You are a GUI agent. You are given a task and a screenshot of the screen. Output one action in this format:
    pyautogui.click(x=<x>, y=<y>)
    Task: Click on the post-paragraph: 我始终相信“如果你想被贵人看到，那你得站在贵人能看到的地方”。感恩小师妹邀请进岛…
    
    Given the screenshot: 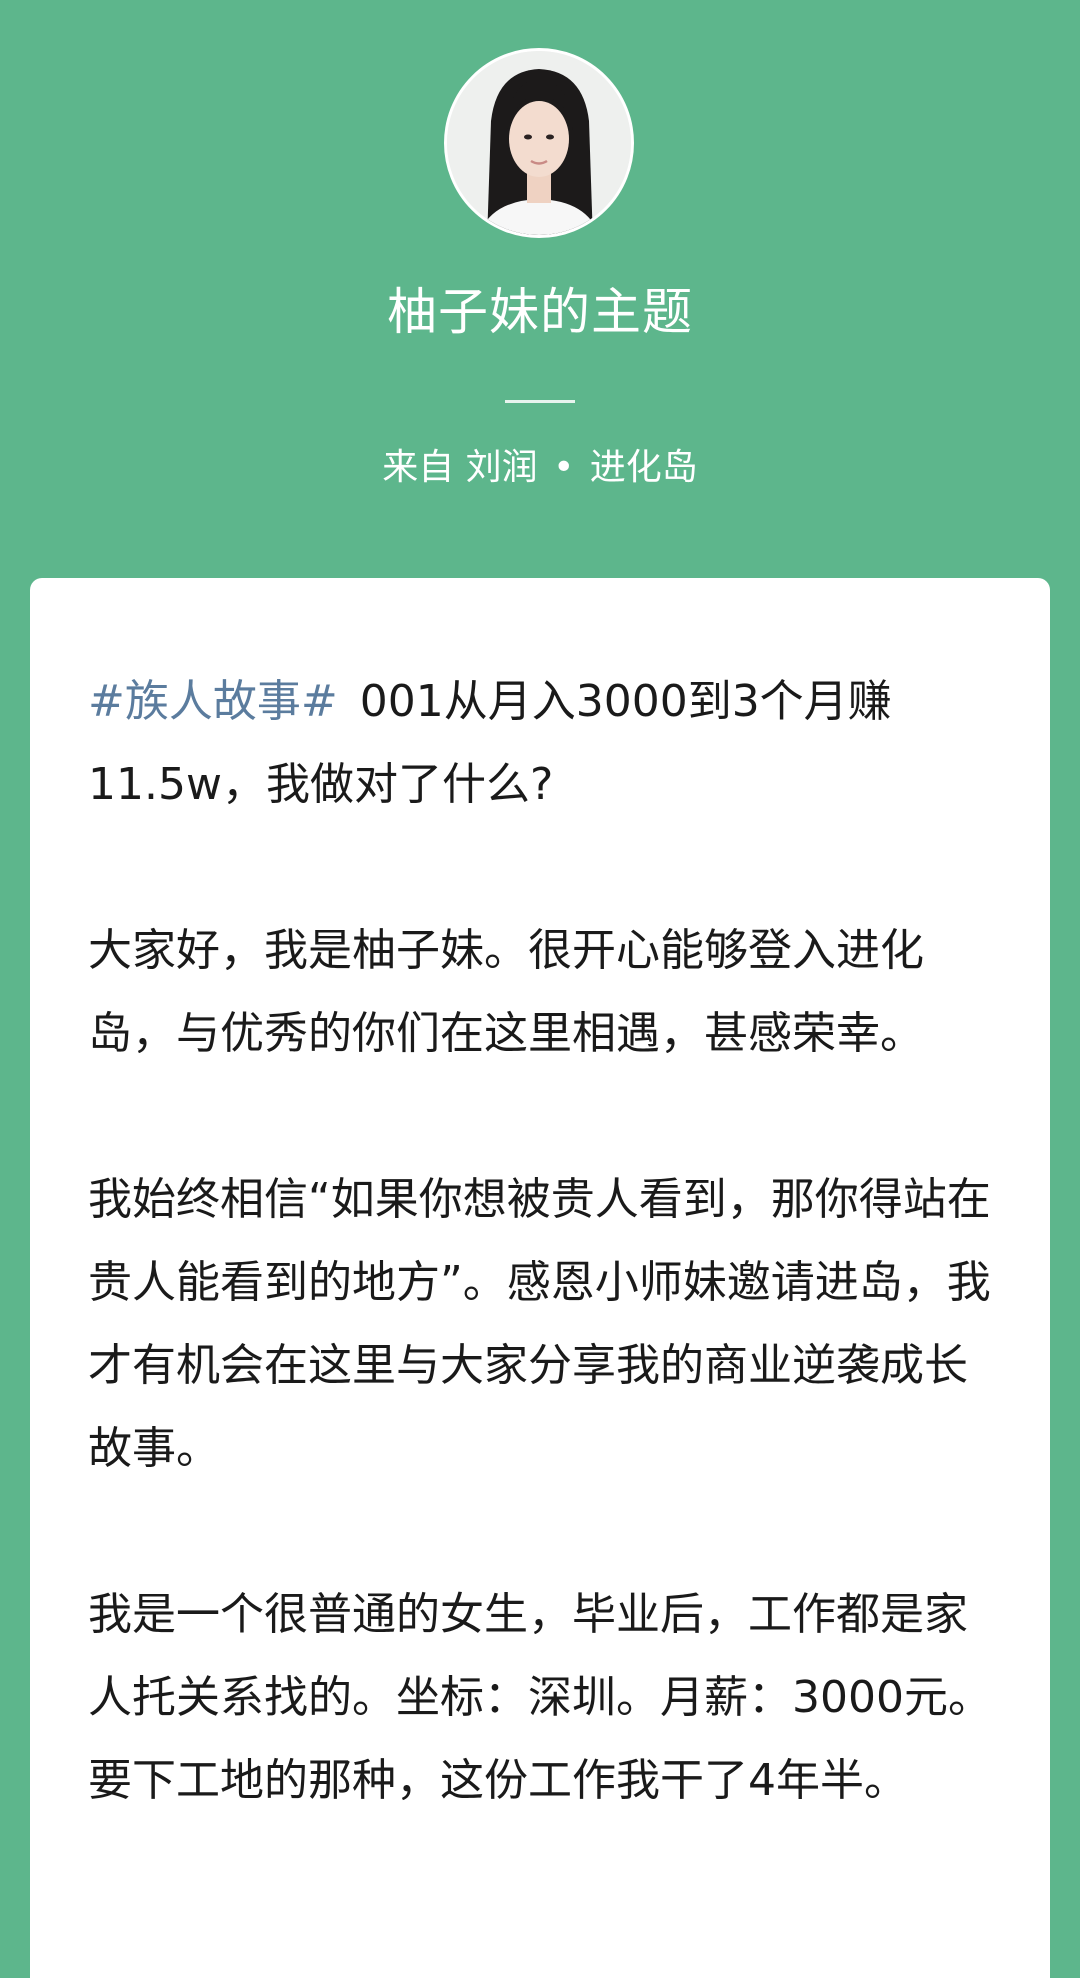 What is the action you would take?
    pyautogui.click(x=539, y=1324)
    